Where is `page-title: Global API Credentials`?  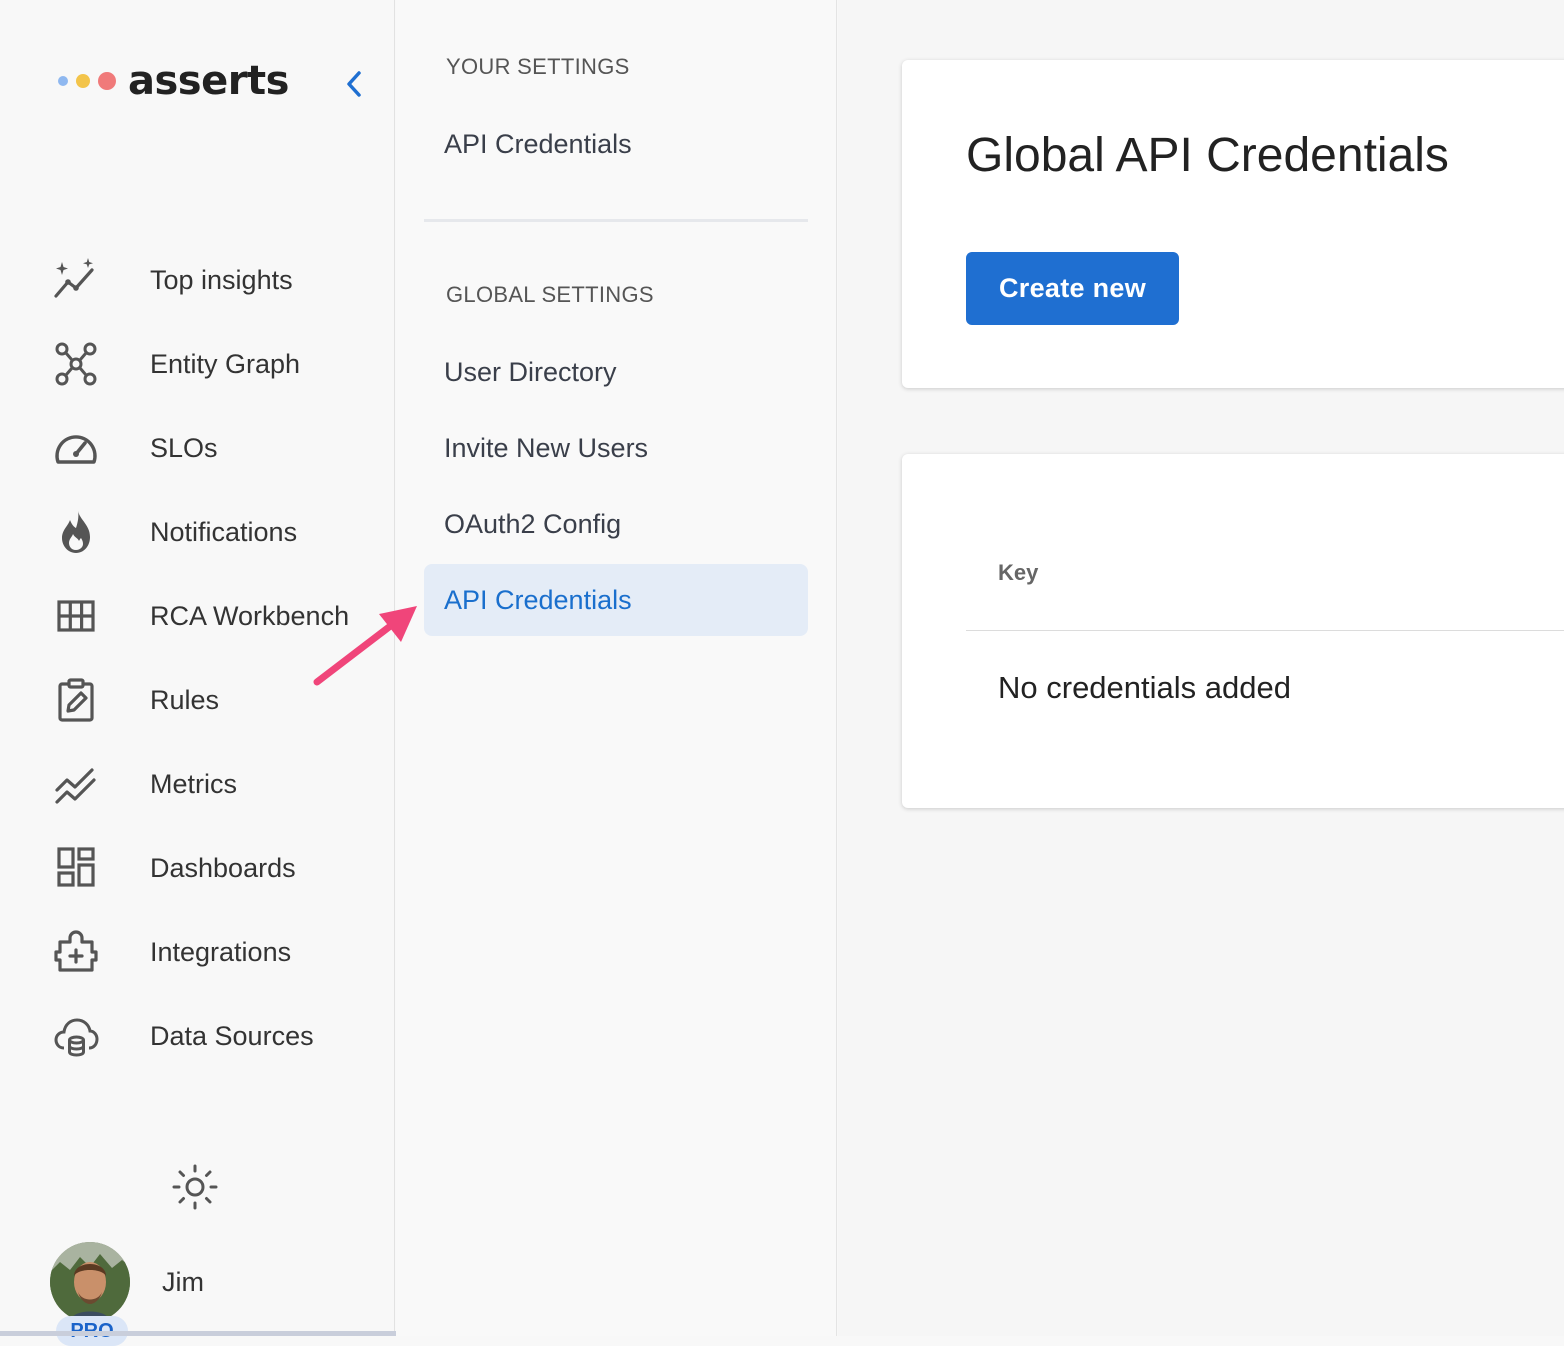
page-title: Global API Credentials is located at coordinates (1207, 155).